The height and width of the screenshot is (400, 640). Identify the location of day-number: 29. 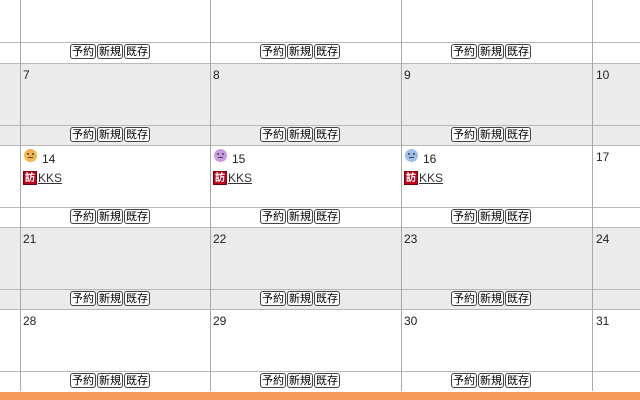
(220, 321).